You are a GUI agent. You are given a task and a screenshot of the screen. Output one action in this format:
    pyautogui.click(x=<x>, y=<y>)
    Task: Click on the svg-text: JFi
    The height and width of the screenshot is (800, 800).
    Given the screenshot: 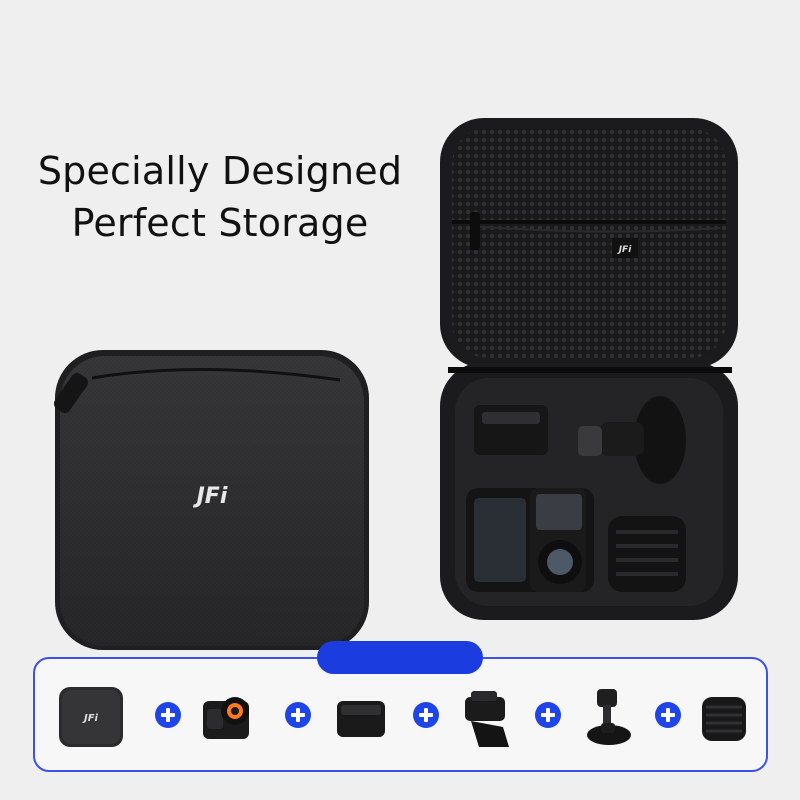 What is the action you would take?
    pyautogui.click(x=90, y=718)
    